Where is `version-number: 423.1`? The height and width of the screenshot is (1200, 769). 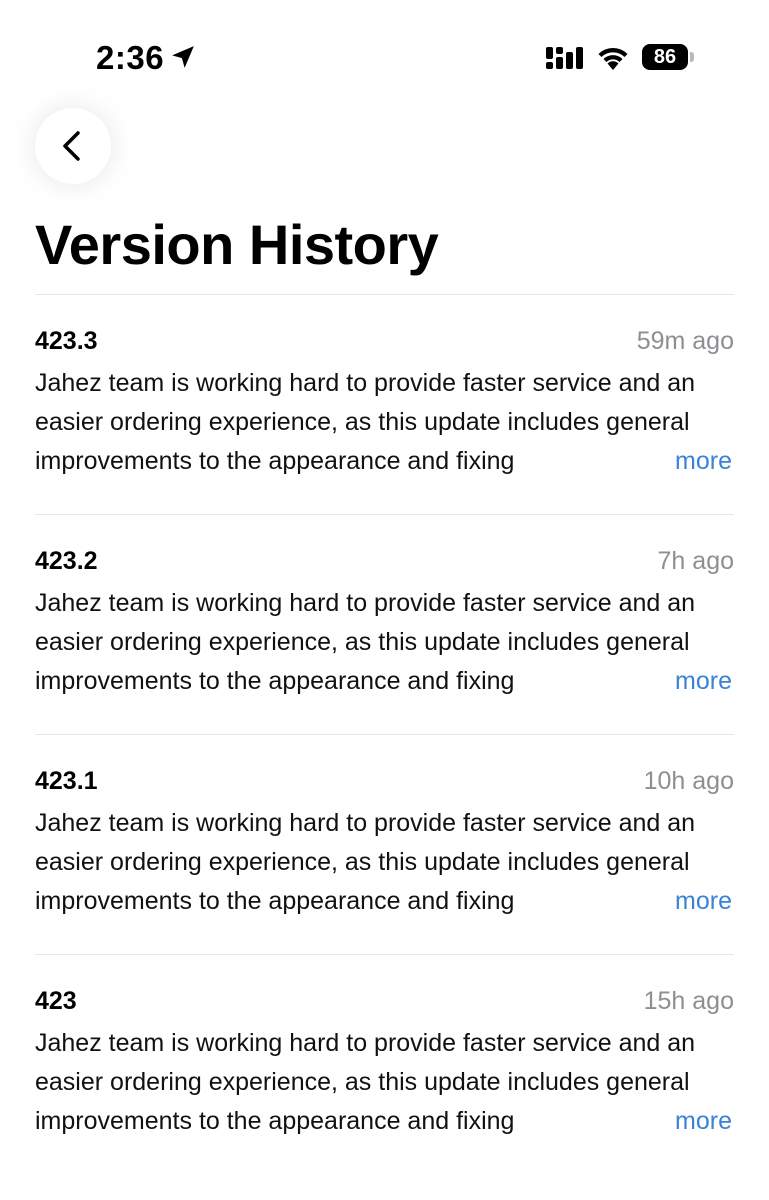 version-number: 423.1 is located at coordinates (66, 781).